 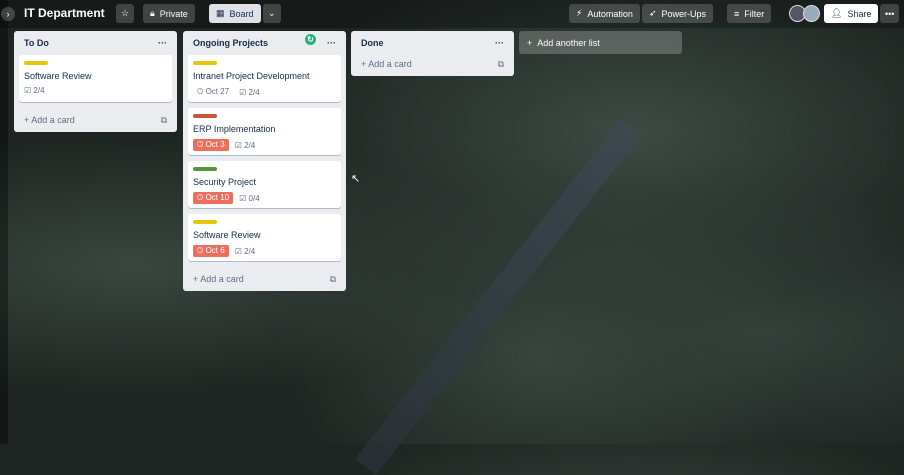 What do you see at coordinates (568, 42) in the screenshot?
I see `add-list-label: Add another list` at bounding box center [568, 42].